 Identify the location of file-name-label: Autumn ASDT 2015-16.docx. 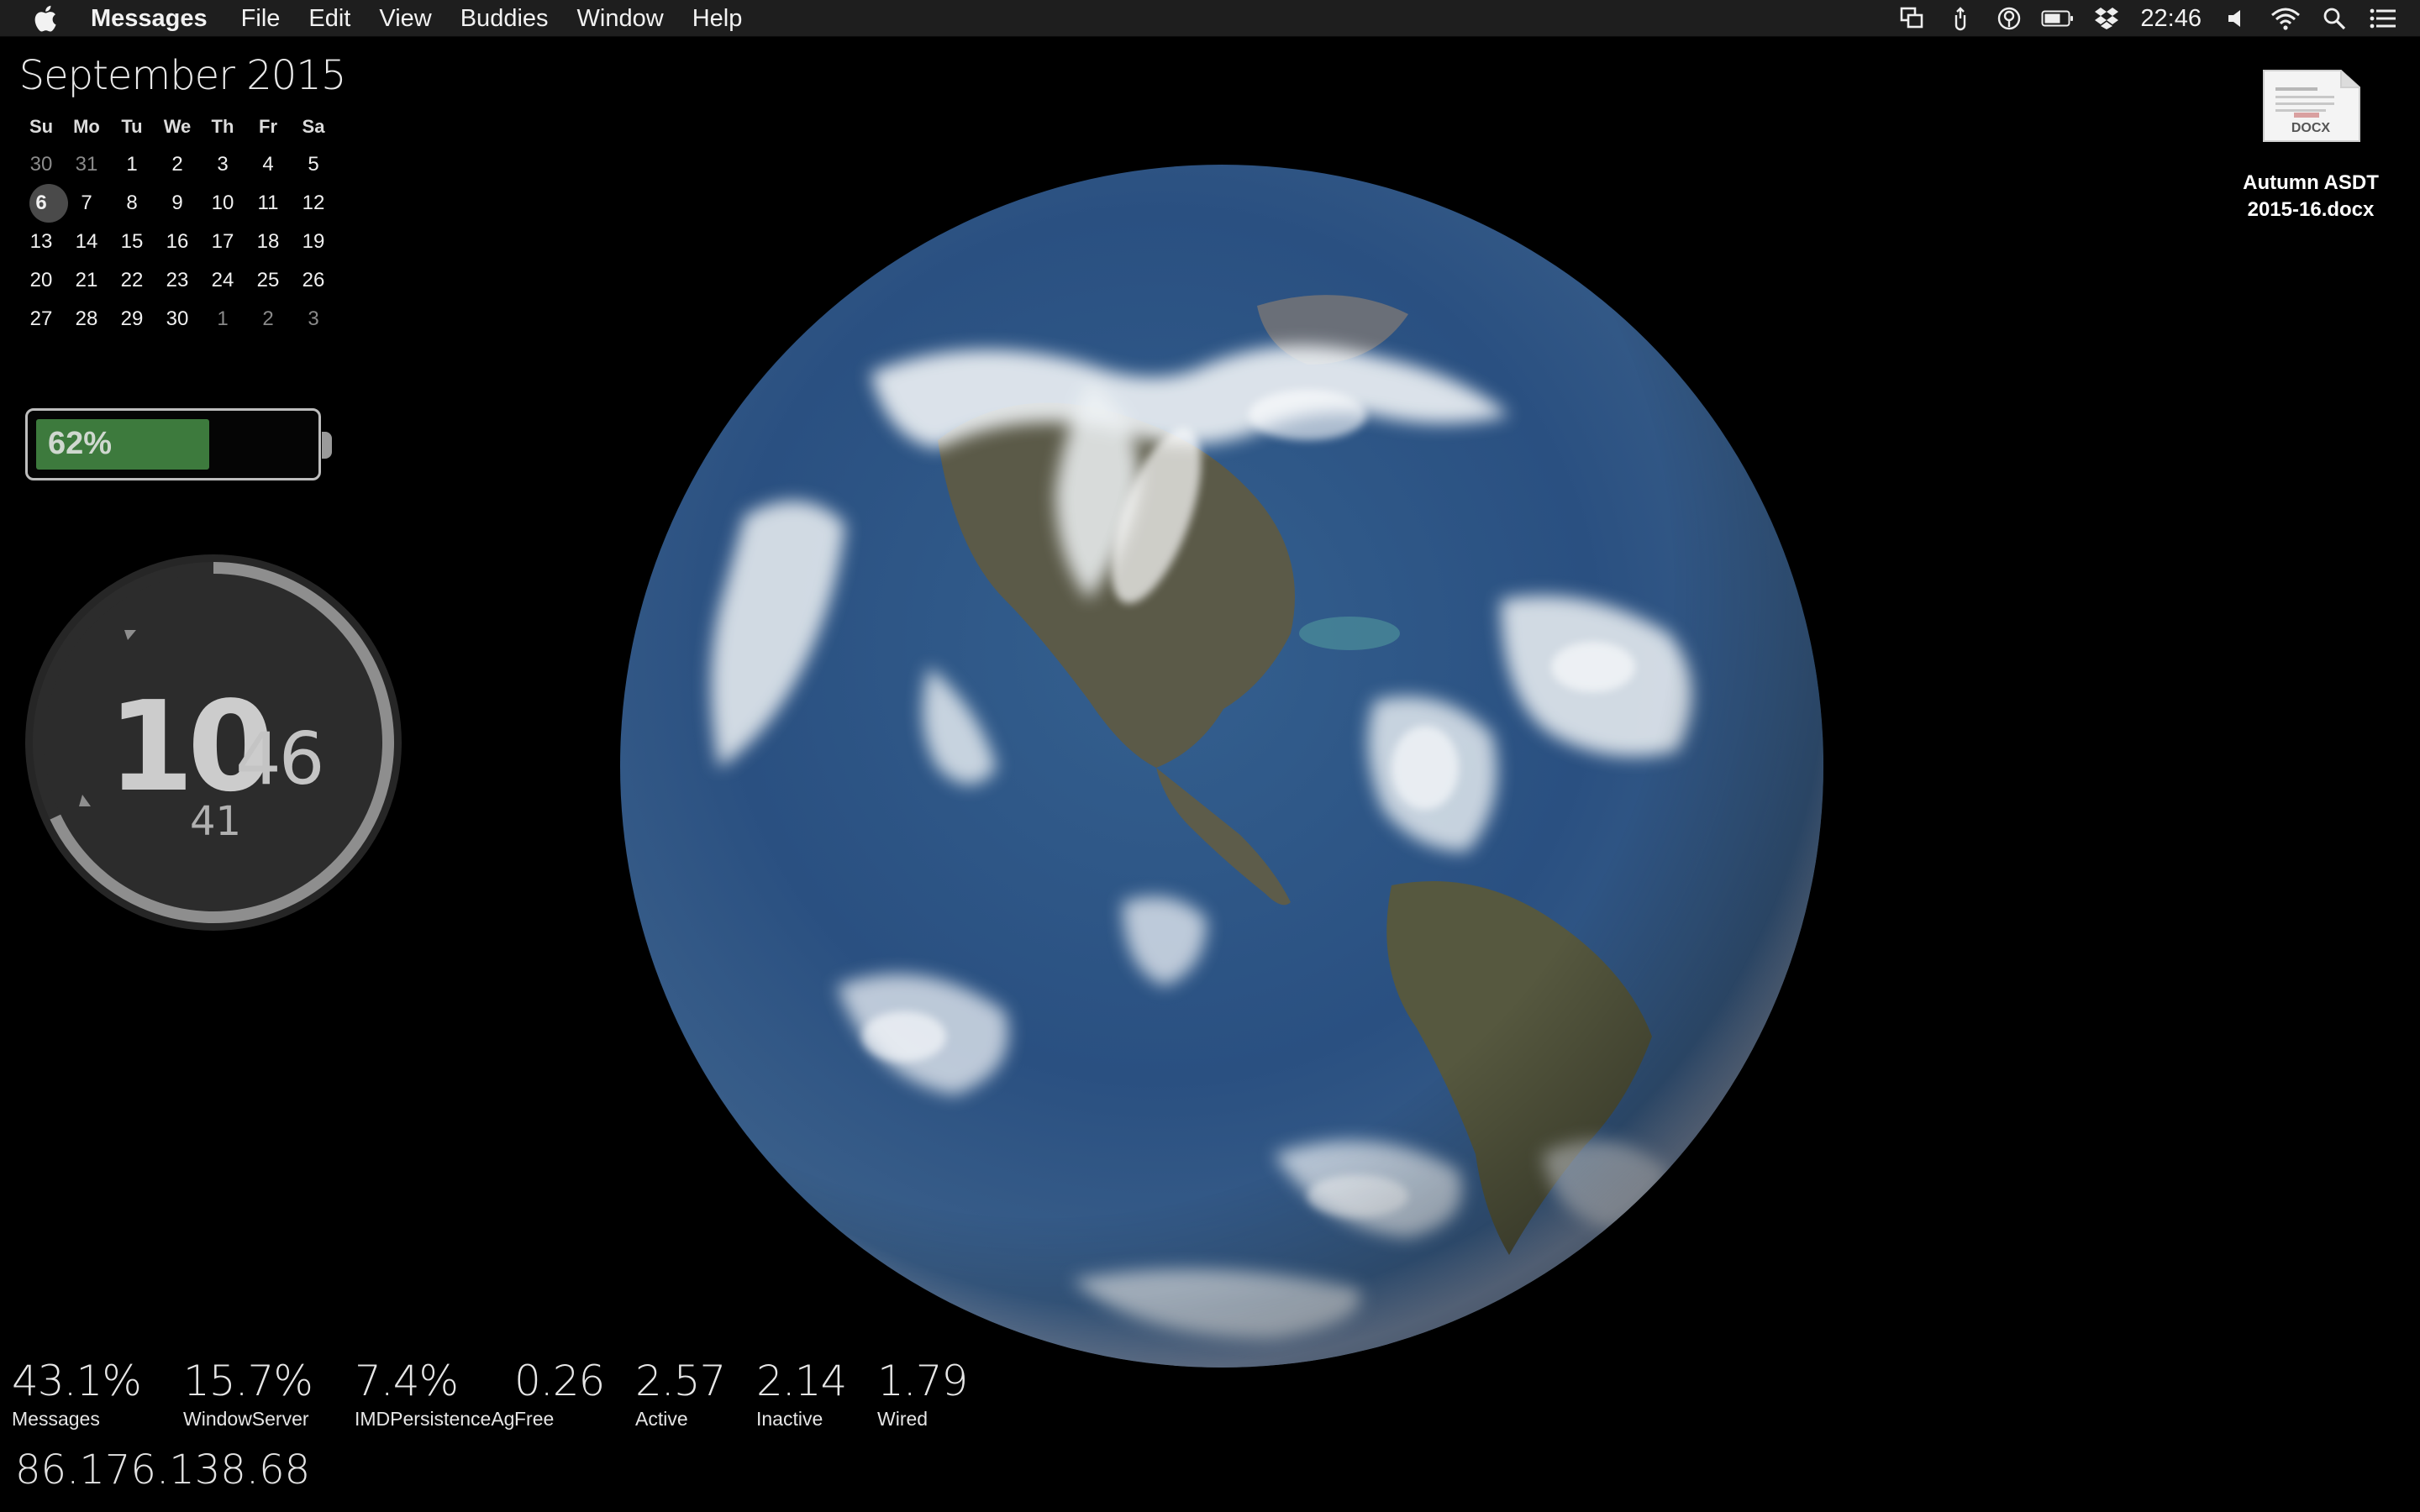
(2310, 196).